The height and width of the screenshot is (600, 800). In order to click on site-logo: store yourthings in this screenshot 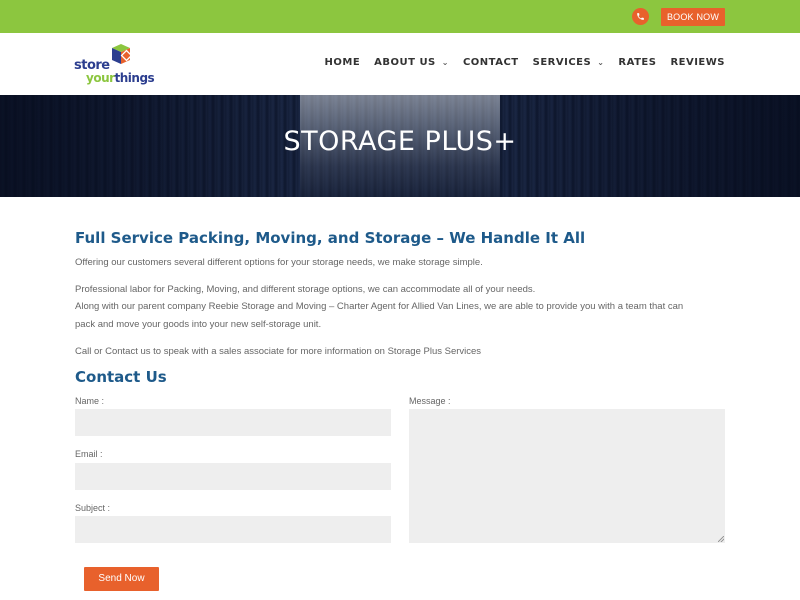, I will do `click(121, 65)`.